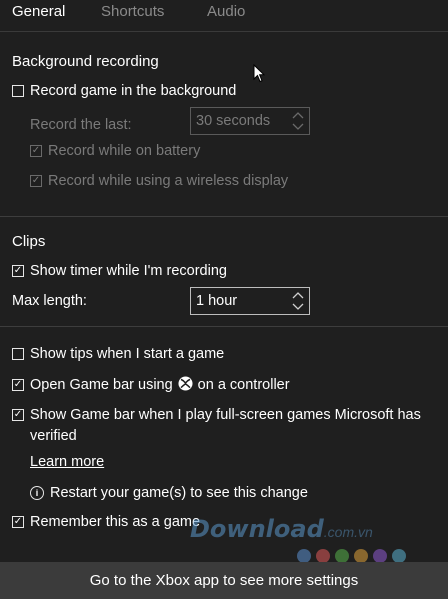 The image size is (448, 599). I want to click on xbox-app-footer-button: Go to the Xbox app to see more settings, so click(224, 580).